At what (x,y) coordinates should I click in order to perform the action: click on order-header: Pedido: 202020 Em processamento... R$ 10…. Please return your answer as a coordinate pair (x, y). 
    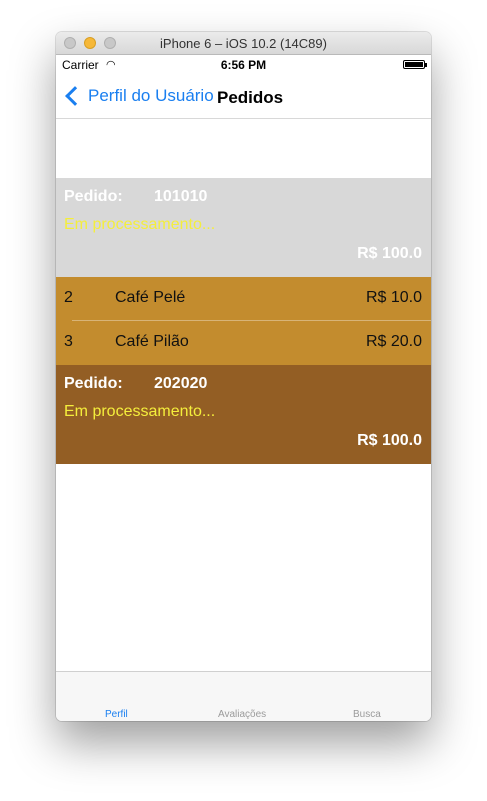
    Looking at the image, I should click on (243, 414).